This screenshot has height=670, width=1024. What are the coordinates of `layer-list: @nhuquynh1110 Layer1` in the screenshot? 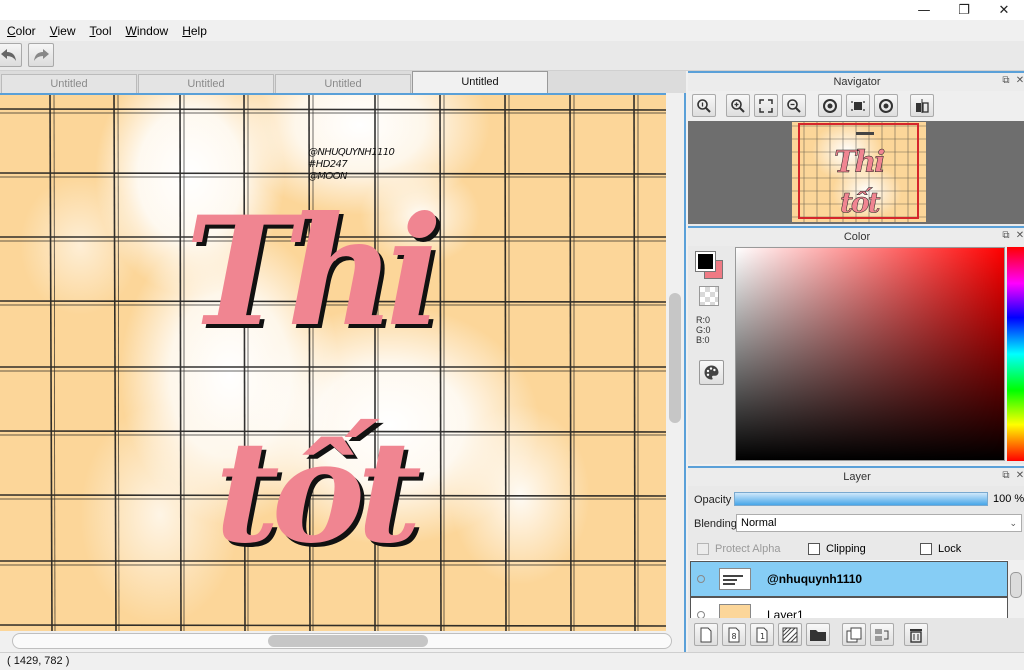 It's located at (849, 589).